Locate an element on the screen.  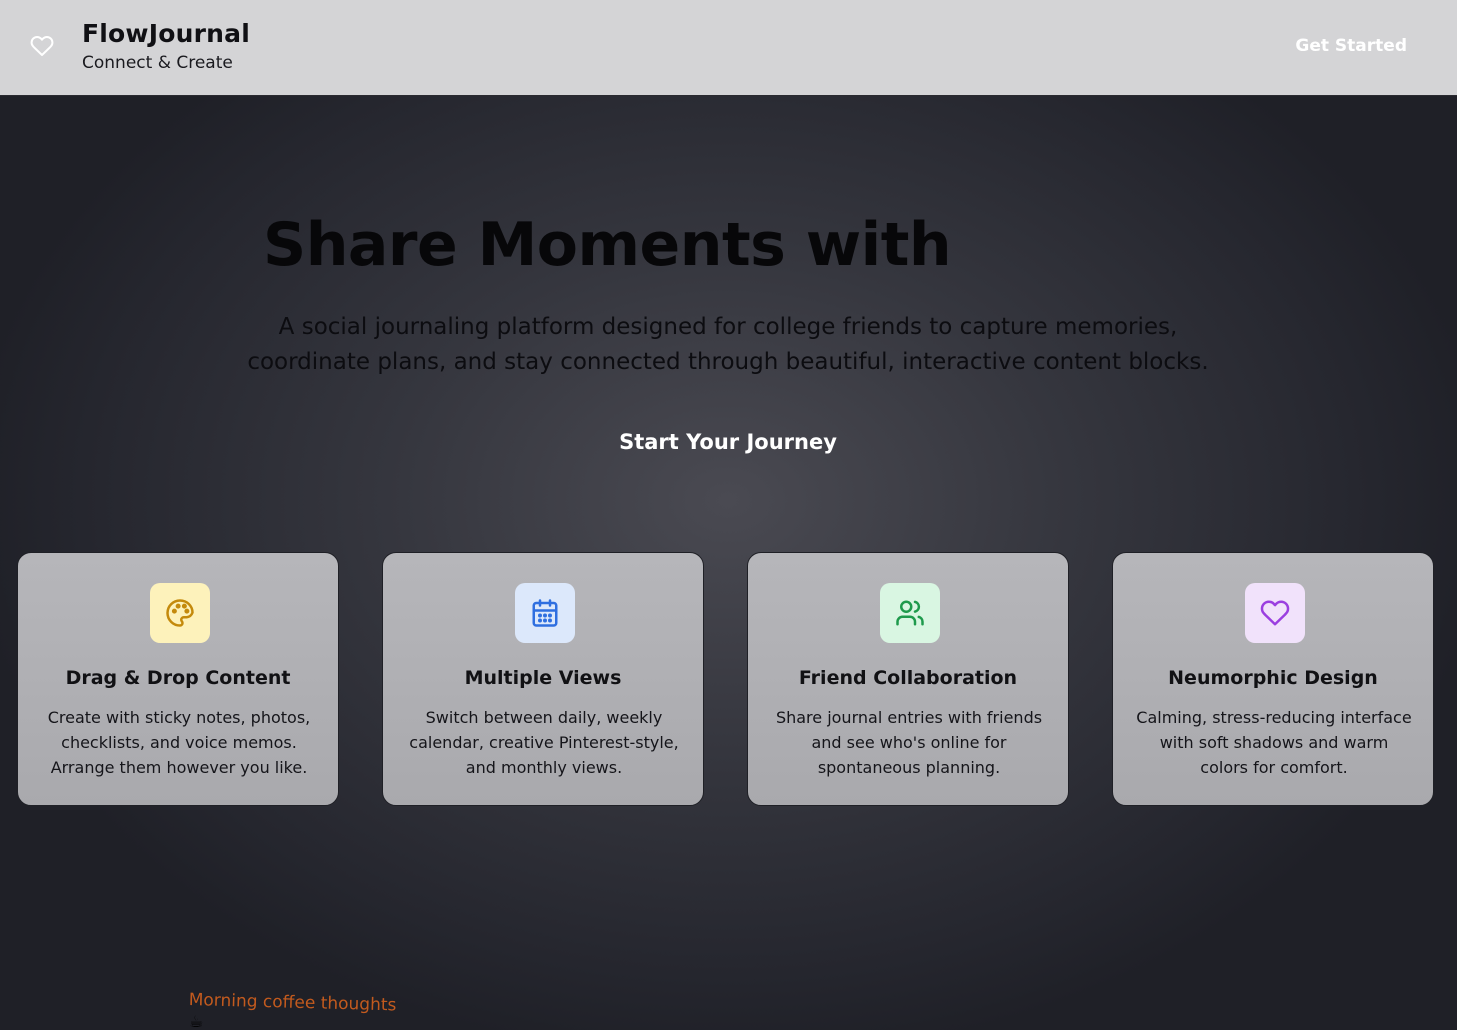
palette-icon is located at coordinates (180, 613).